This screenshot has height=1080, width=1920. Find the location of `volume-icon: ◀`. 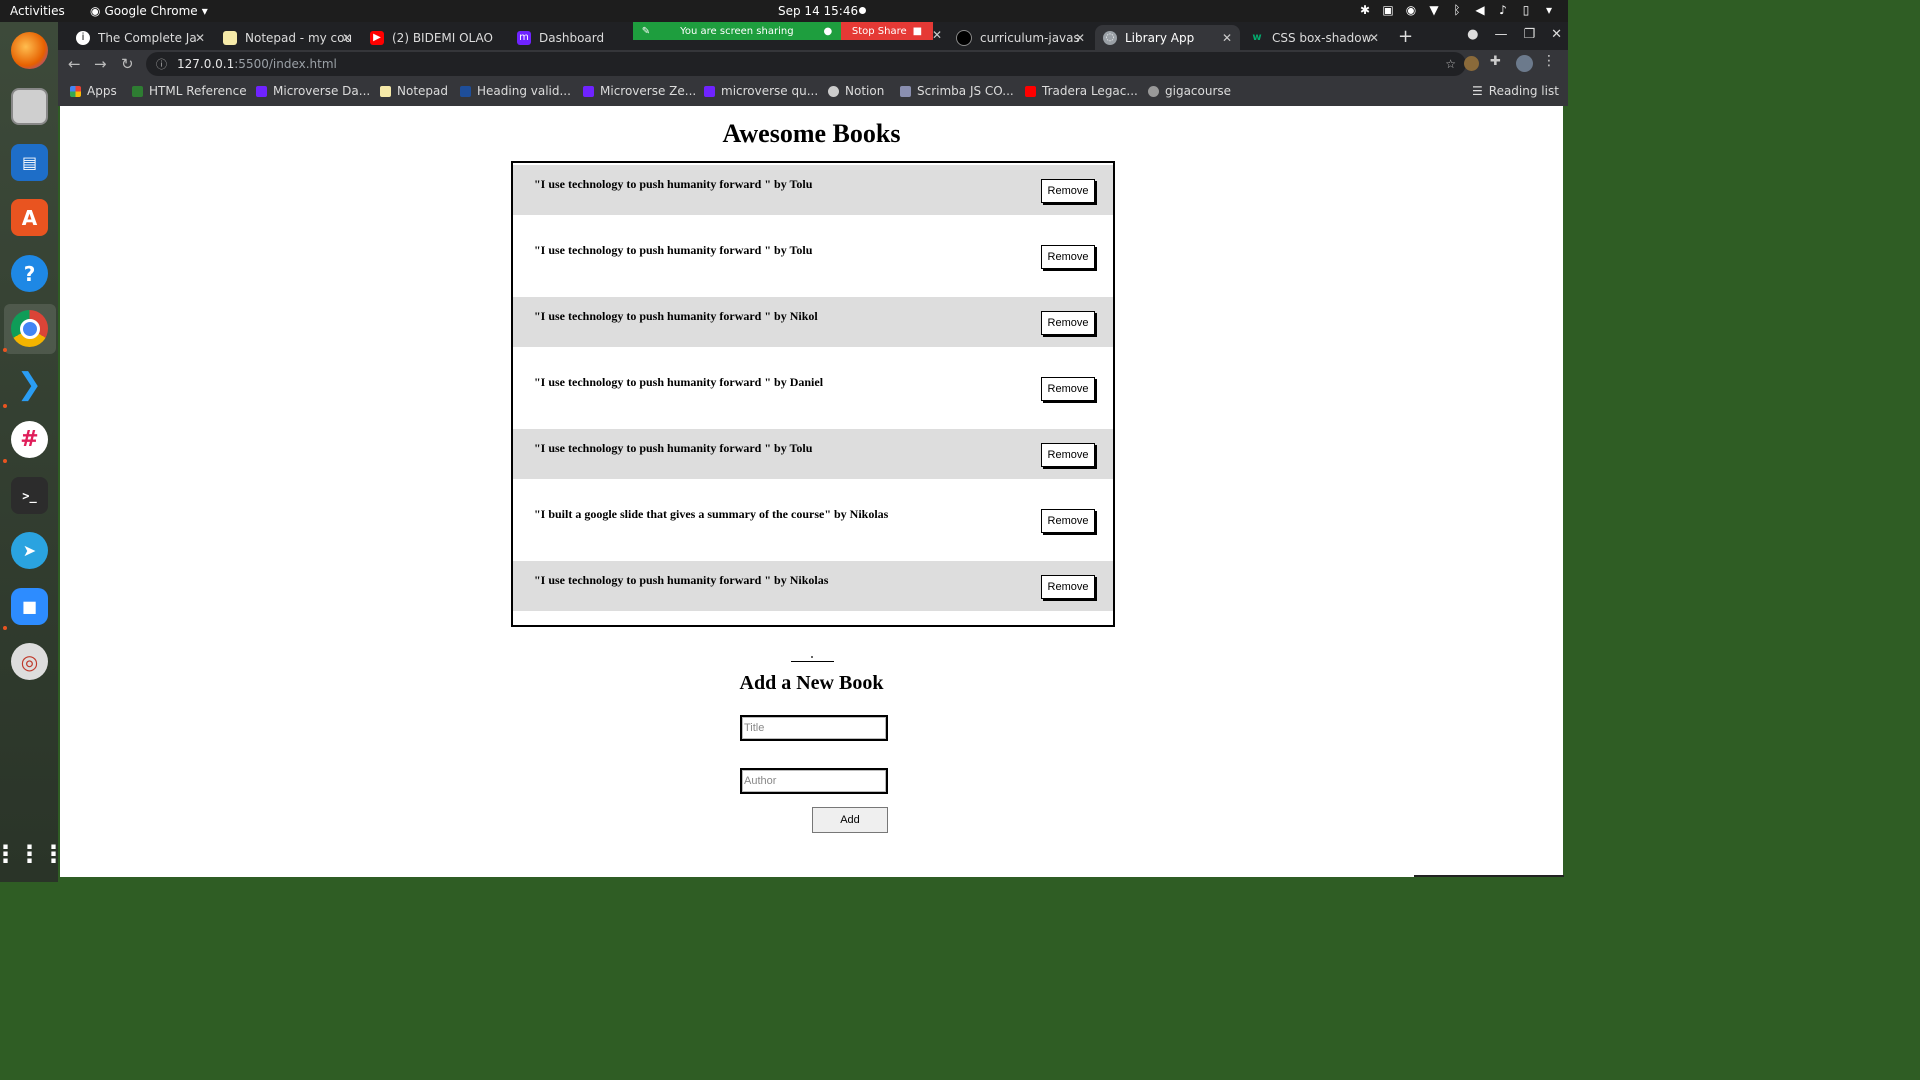

volume-icon: ◀ is located at coordinates (1480, 10).